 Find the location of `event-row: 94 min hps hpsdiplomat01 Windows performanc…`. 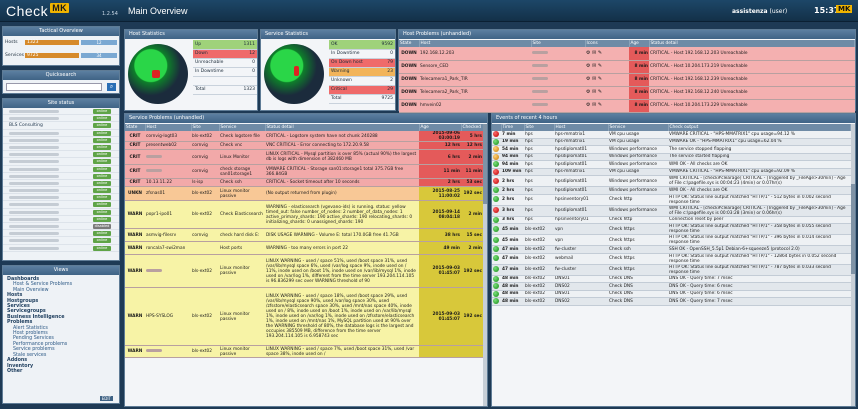

event-row: 94 min hps hpsdiplomat01 Windows performanc… is located at coordinates (671, 157).